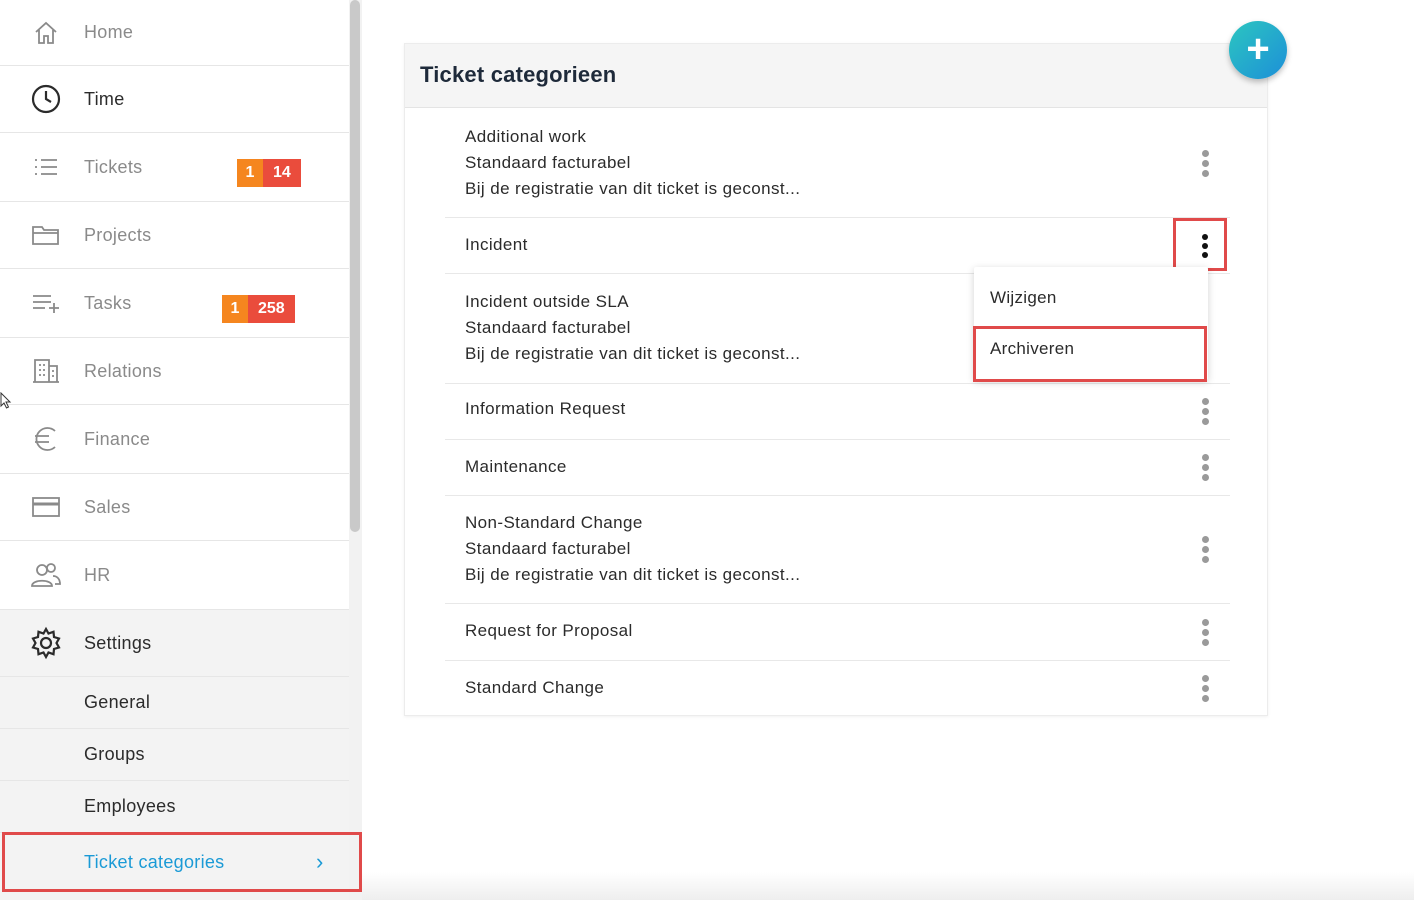 This screenshot has width=1414, height=900. I want to click on sidebar-item-label: Time, so click(104, 98).